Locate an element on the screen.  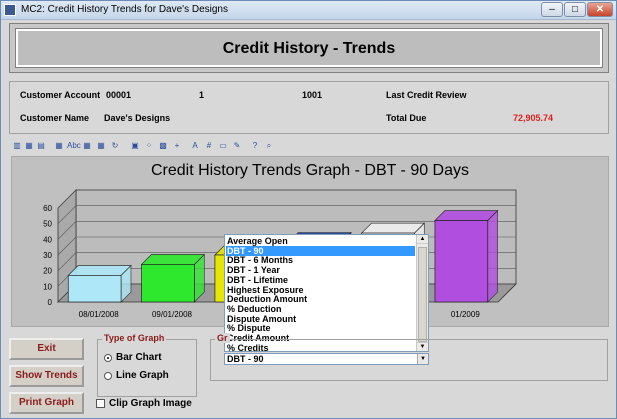
y-tick-label: 0 is located at coordinates (50, 302).